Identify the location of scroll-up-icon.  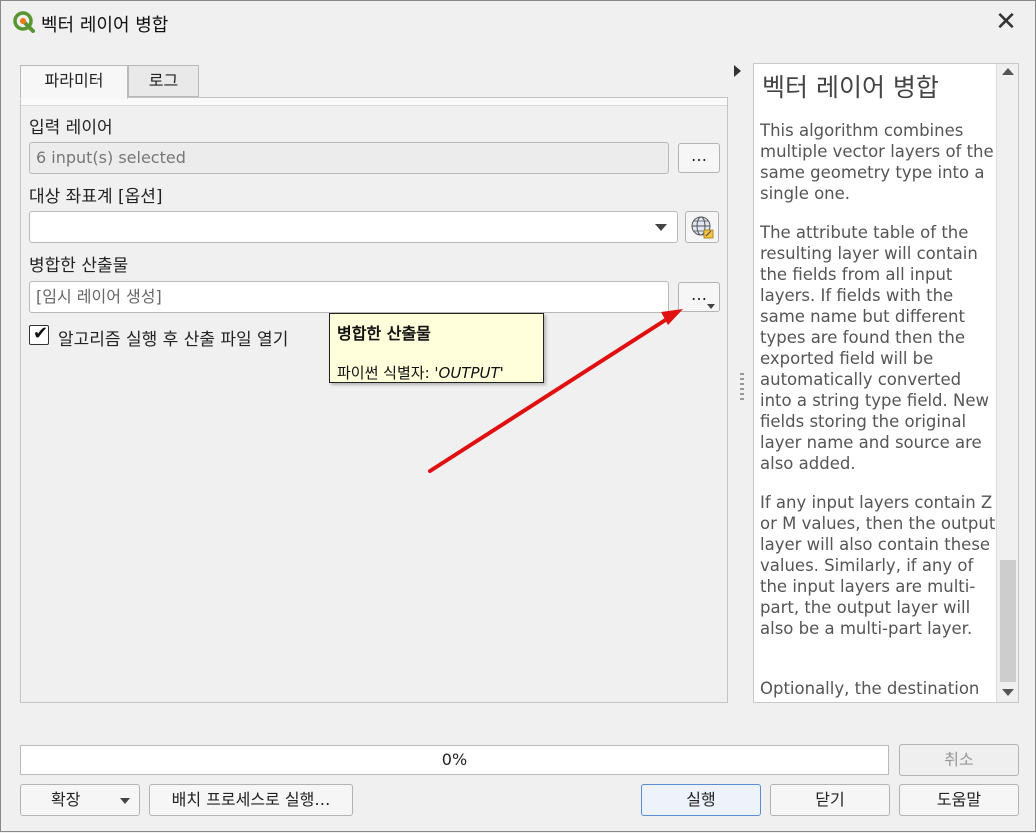
(1008, 71).